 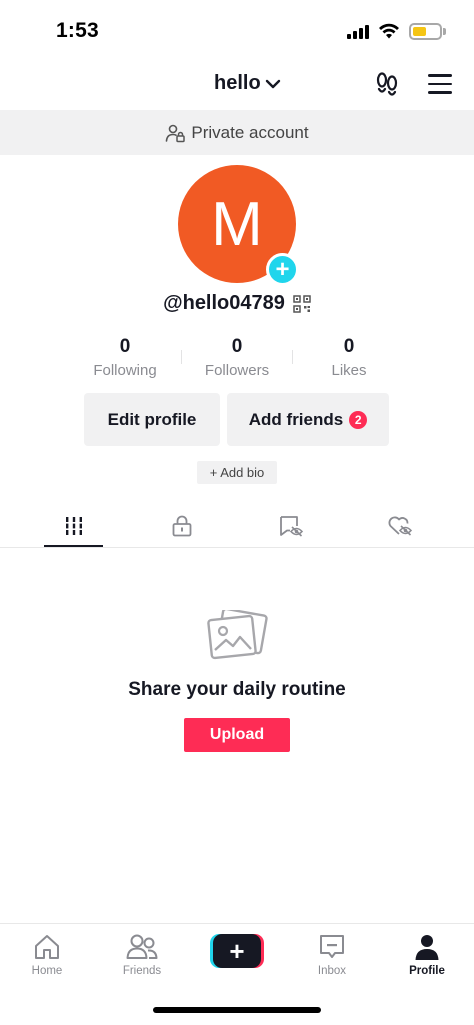 I want to click on lock-icon, so click(x=182, y=526).